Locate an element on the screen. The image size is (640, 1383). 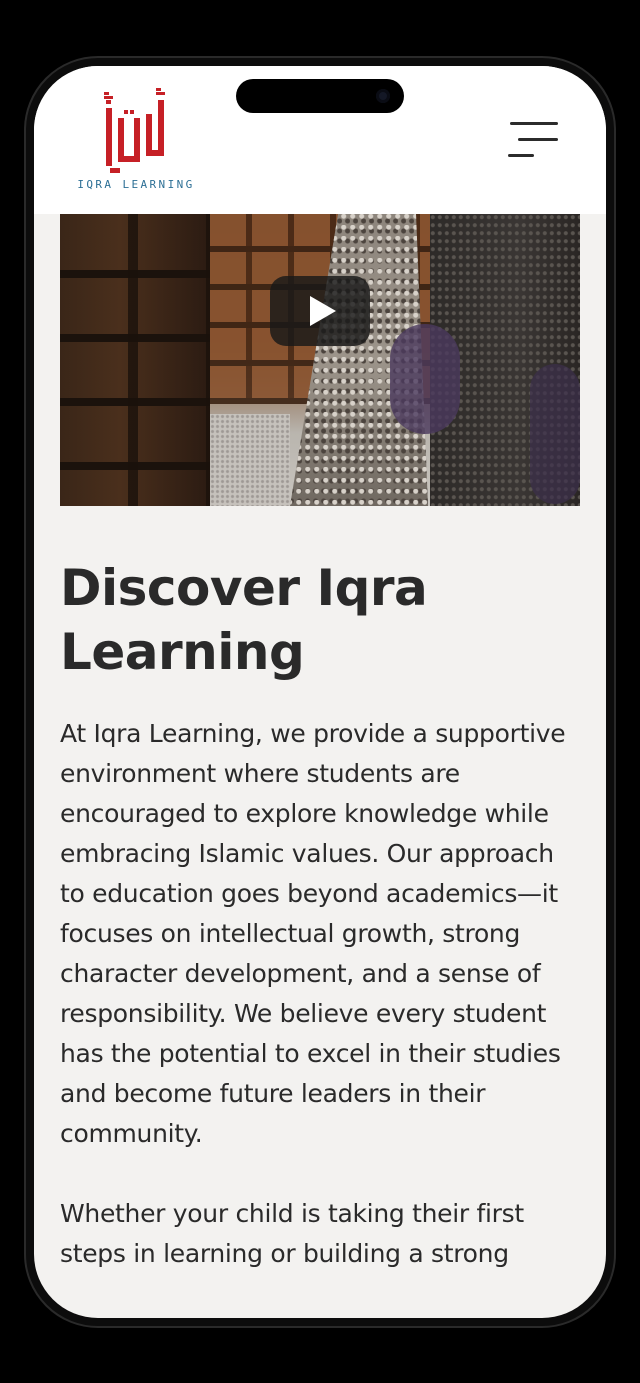
play-icon is located at coordinates (323, 311).